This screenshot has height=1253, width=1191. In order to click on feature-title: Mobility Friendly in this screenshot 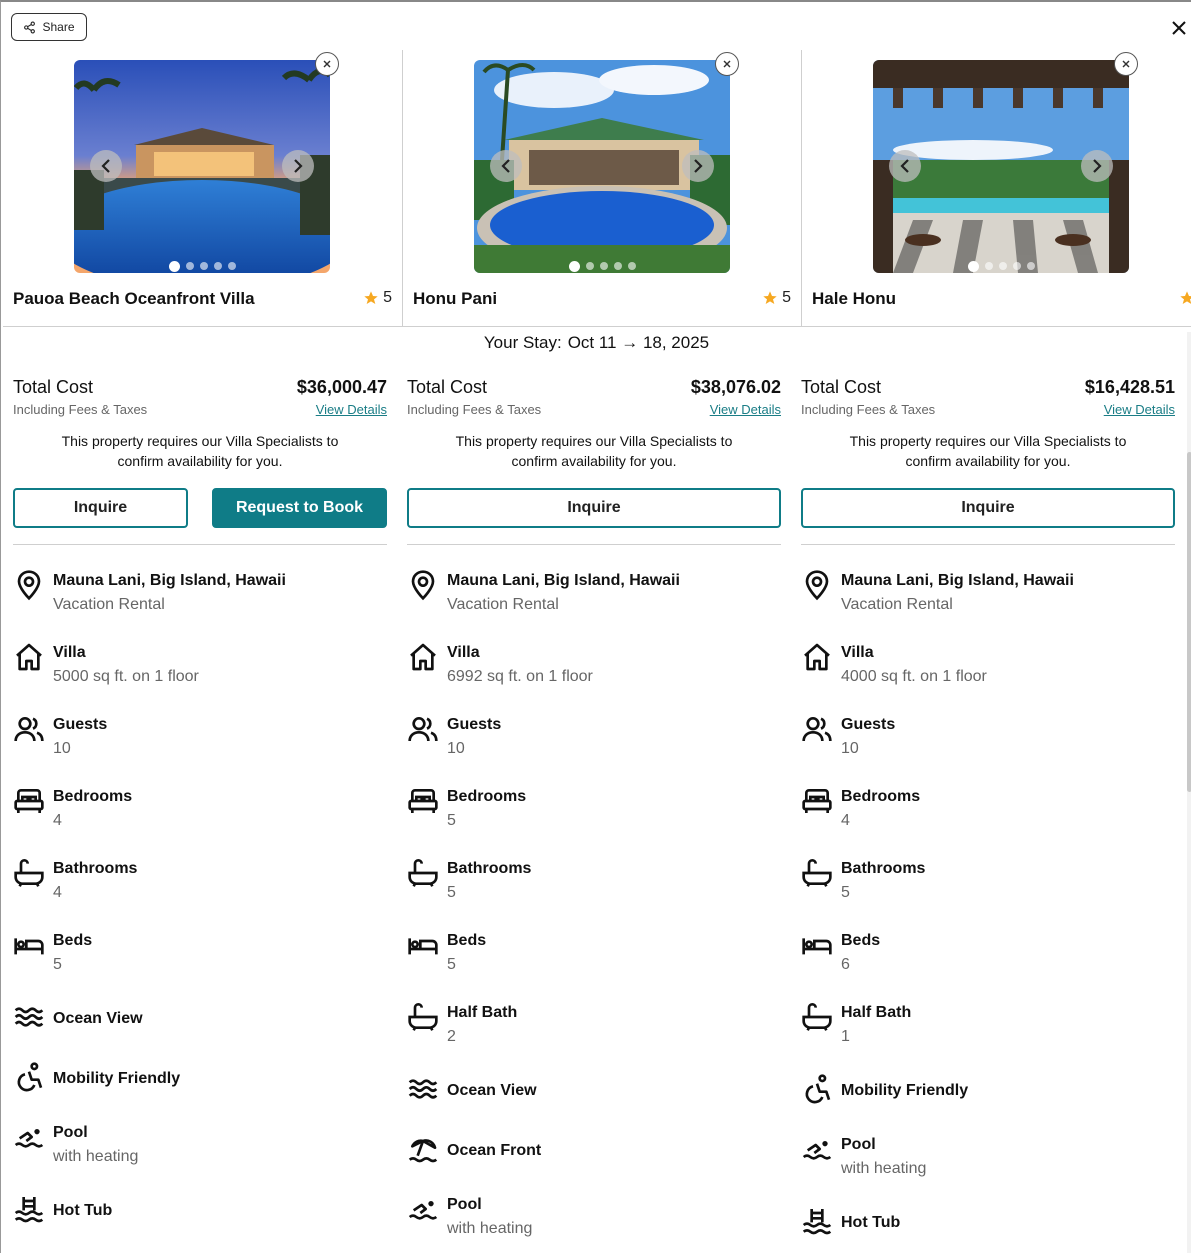, I will do `click(117, 1078)`.